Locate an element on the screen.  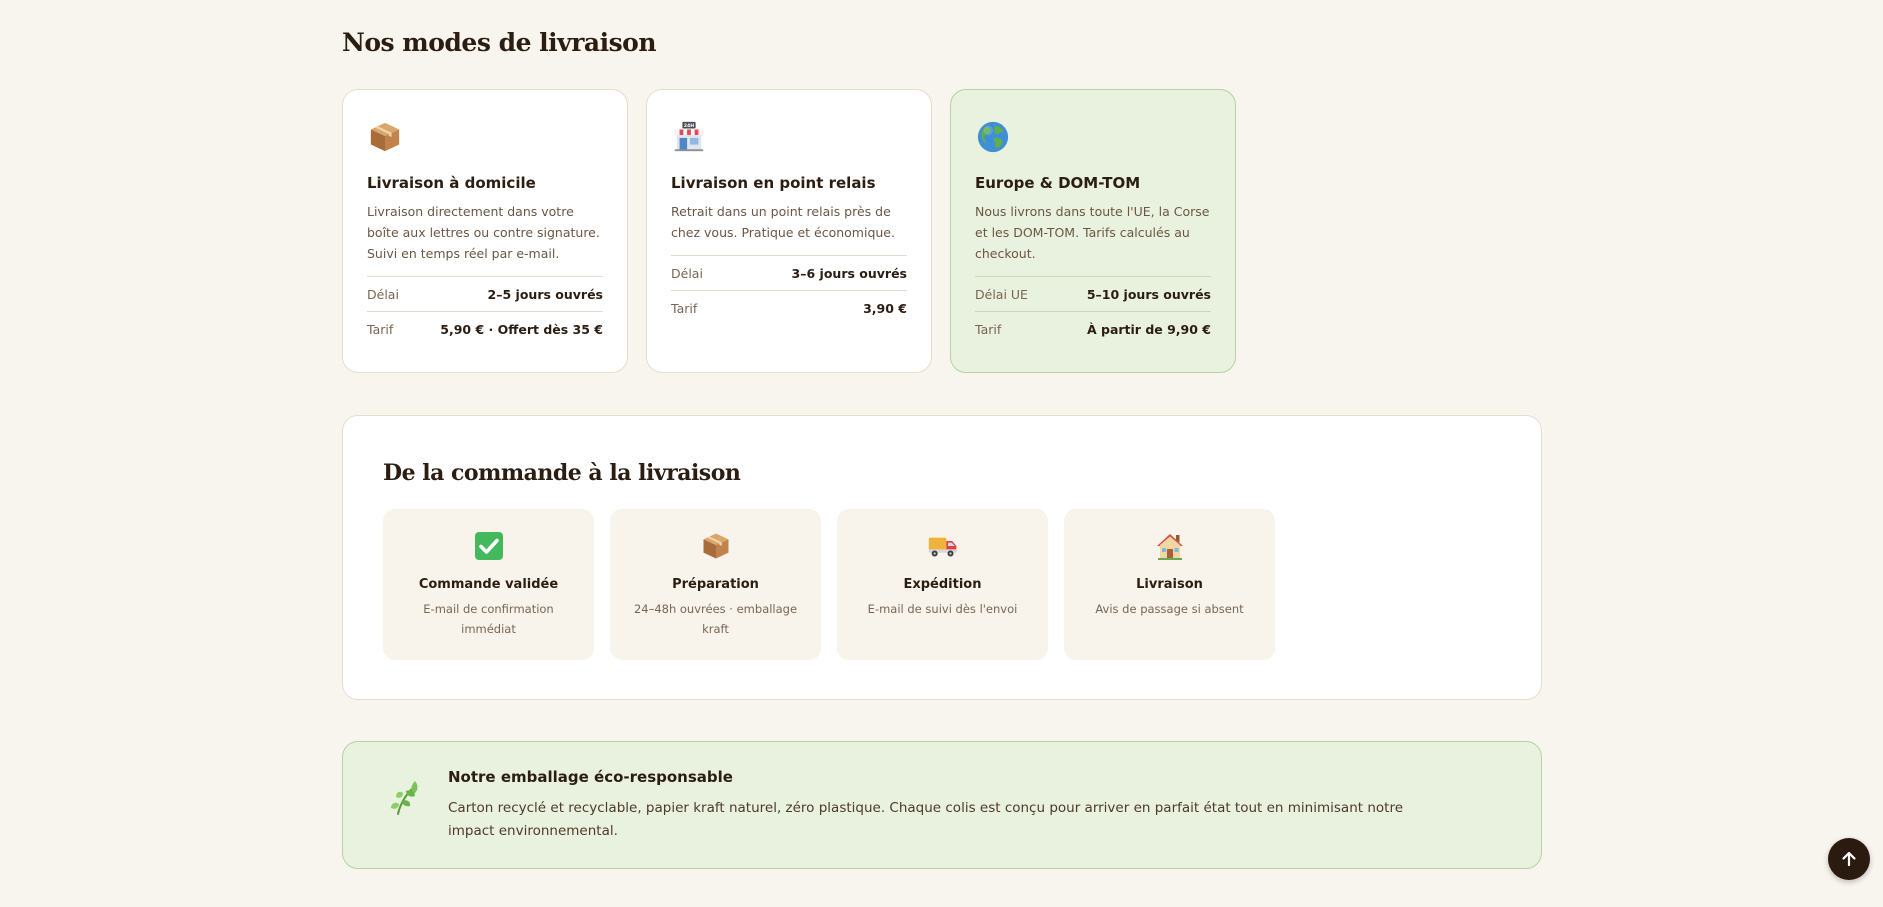
detail-value: 5,90 € · Offert dès 35 € is located at coordinates (521, 329).